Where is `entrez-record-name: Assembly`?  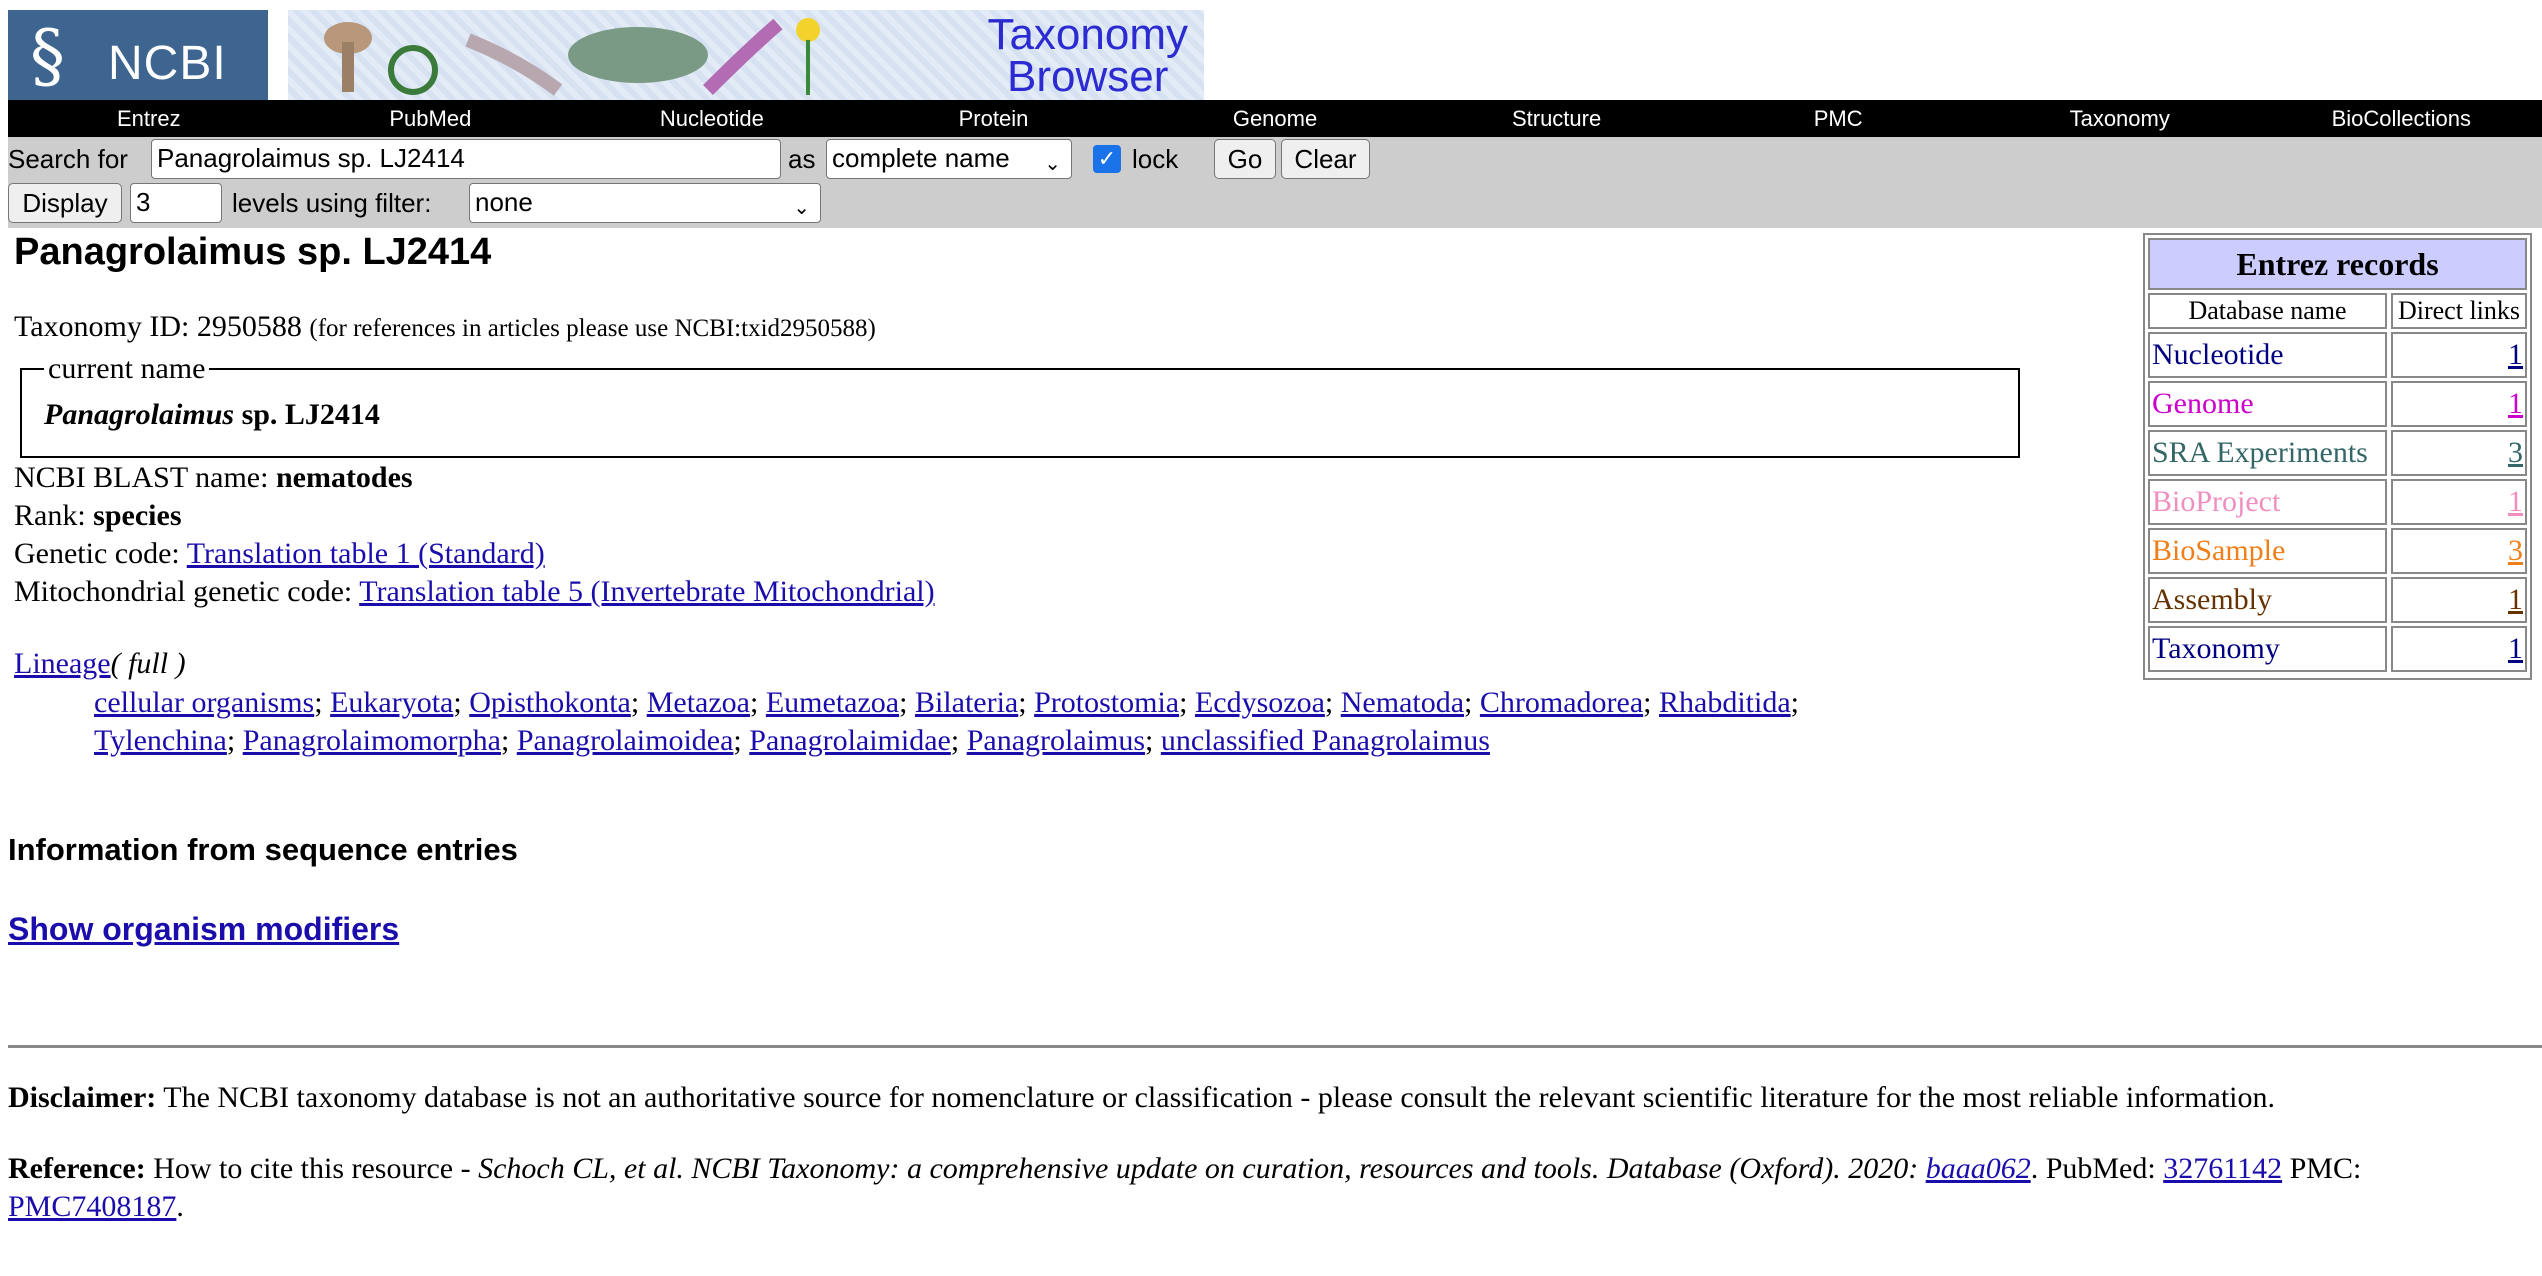 entrez-record-name: Assembly is located at coordinates (2267, 600).